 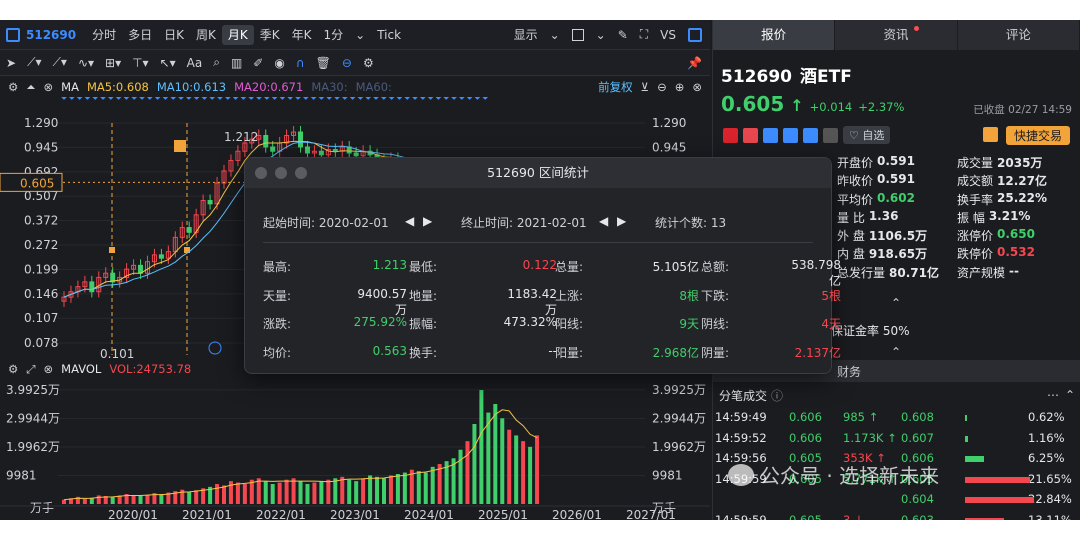 What do you see at coordinates (60, 62) in the screenshot?
I see `ray-tool-icon: ⟋▾` at bounding box center [60, 62].